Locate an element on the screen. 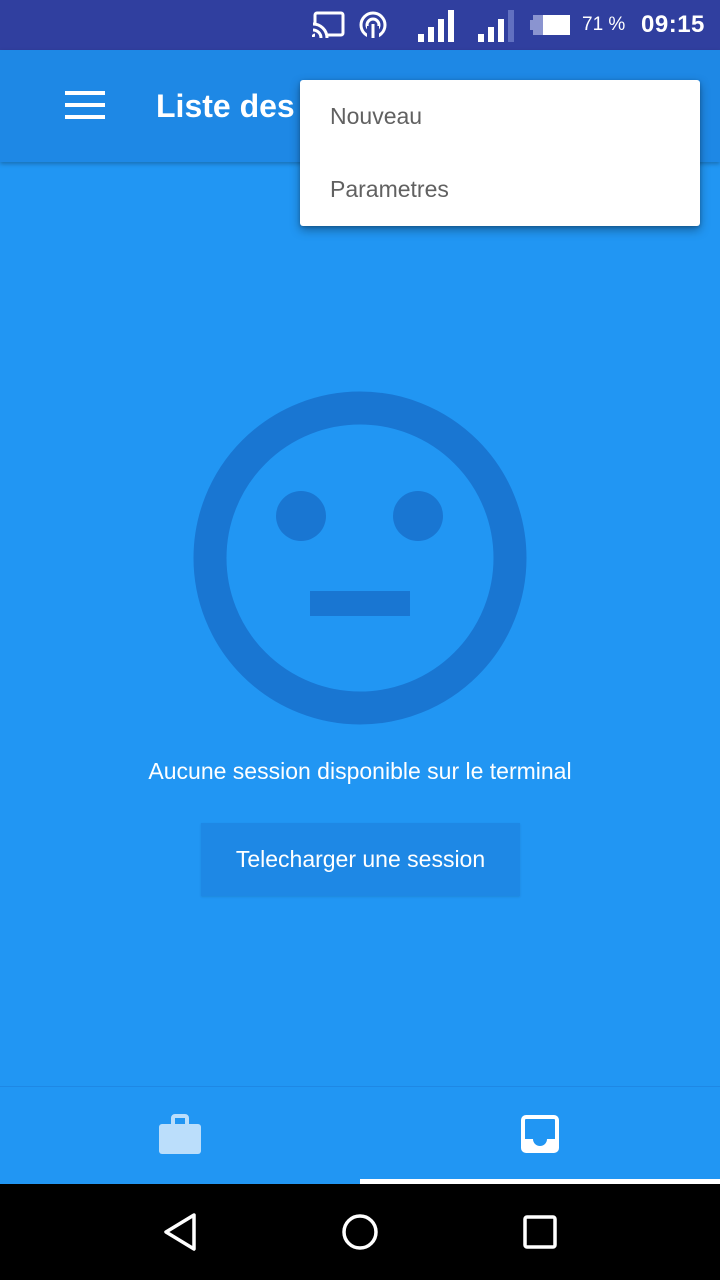  briefcase-icon is located at coordinates (180, 1136).